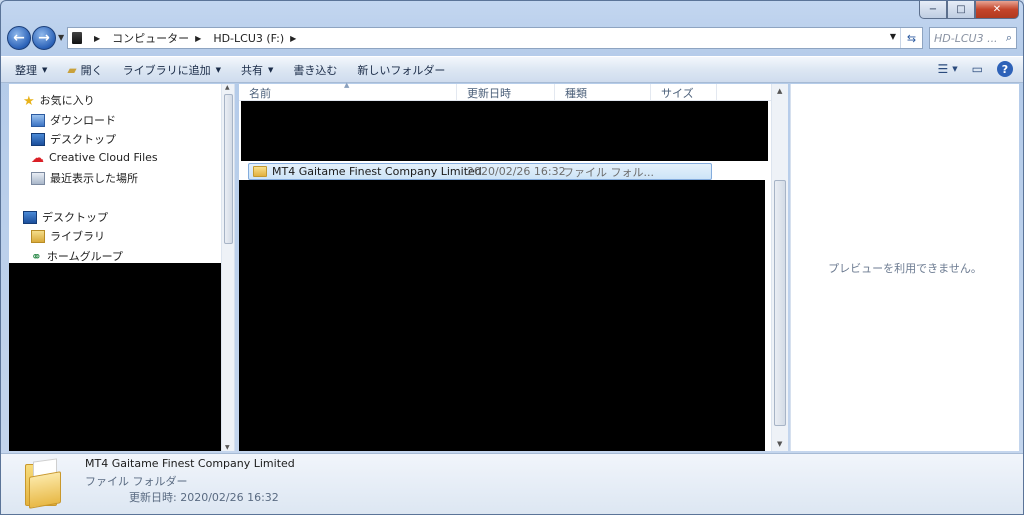  Describe the element at coordinates (943, 69) in the screenshot. I see `view-options-icon: ☰` at that location.